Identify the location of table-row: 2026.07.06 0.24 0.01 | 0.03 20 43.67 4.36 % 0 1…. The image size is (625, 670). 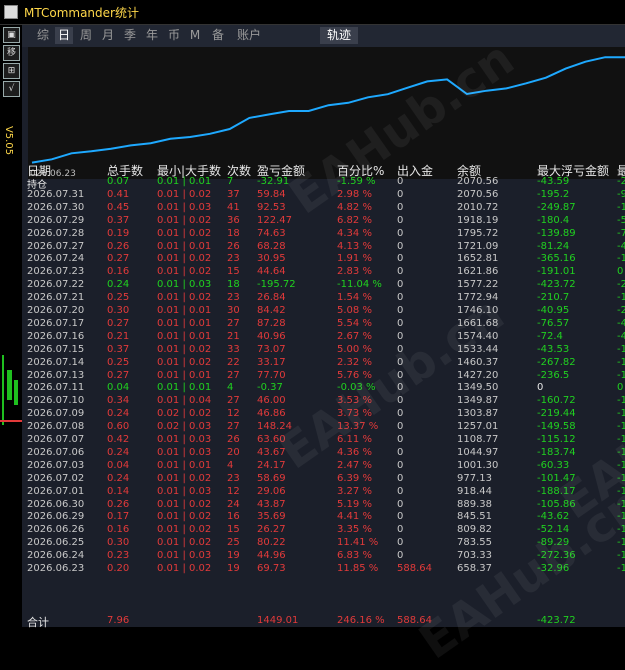
(323, 453).